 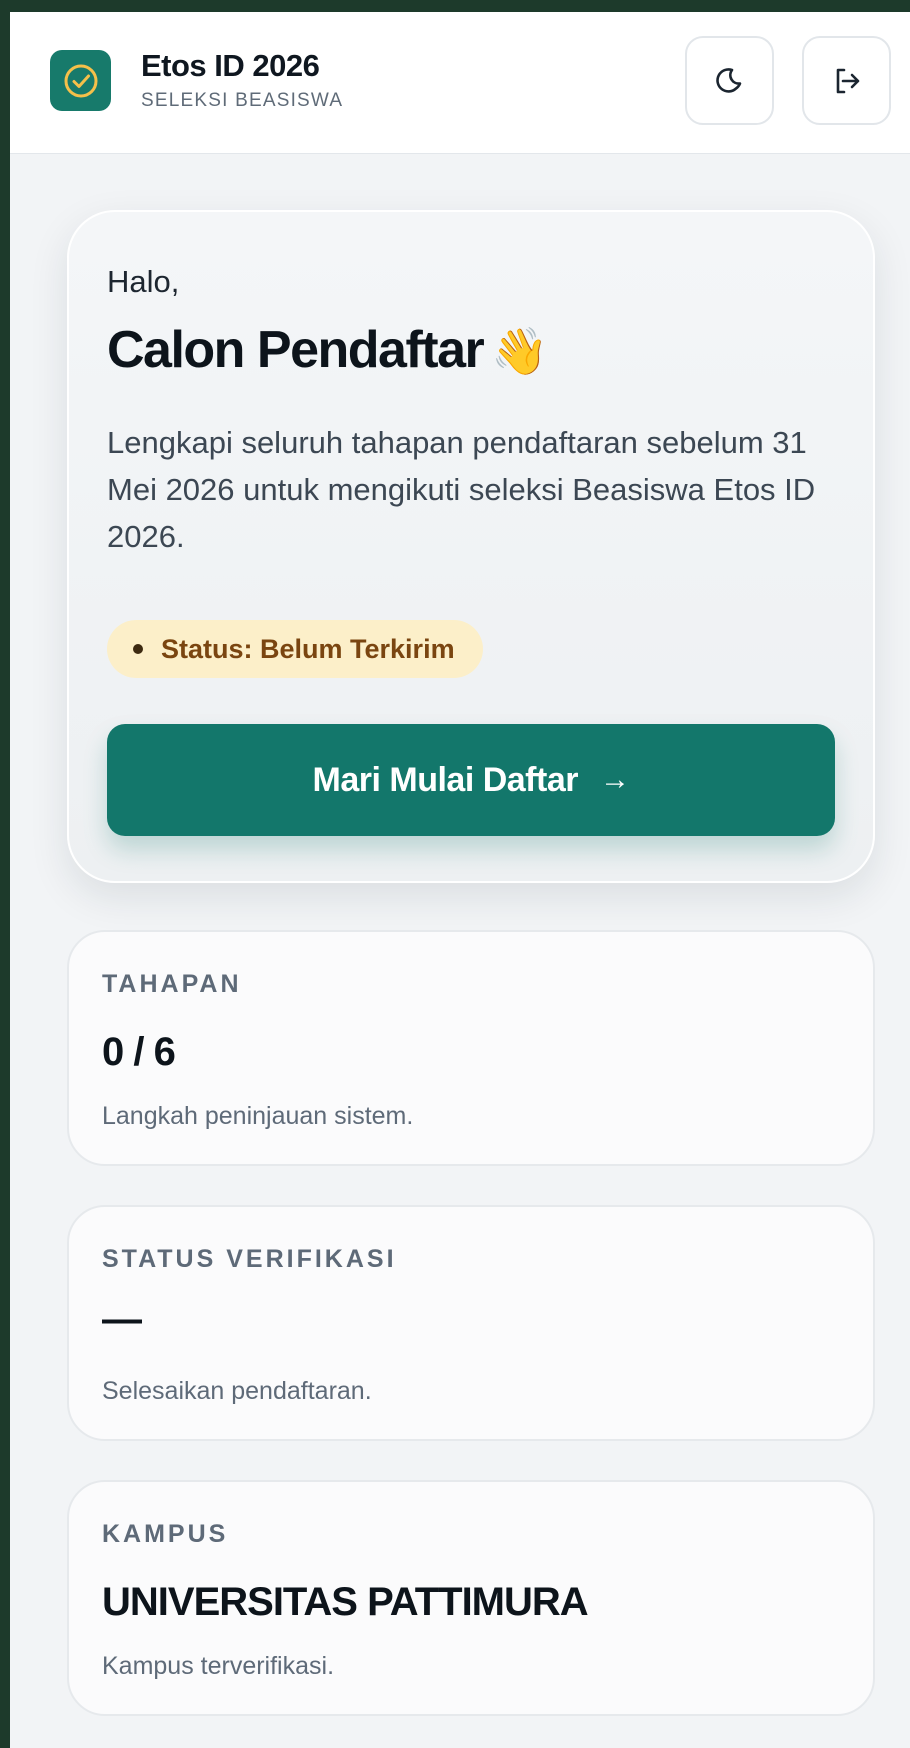 What do you see at coordinates (242, 100) in the screenshot?
I see `brand-subtitle: SELEKSI BEASISWA` at bounding box center [242, 100].